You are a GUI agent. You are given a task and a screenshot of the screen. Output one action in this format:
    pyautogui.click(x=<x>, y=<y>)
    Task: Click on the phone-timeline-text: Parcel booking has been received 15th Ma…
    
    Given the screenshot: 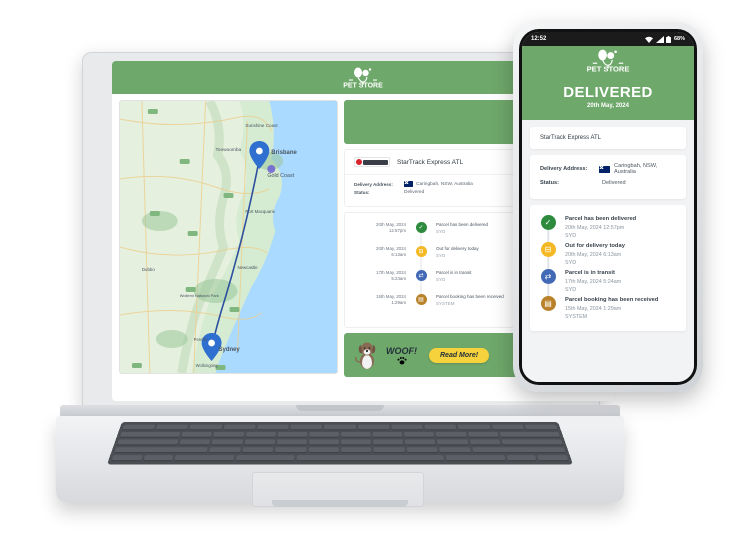 What is the action you would take?
    pyautogui.click(x=620, y=309)
    